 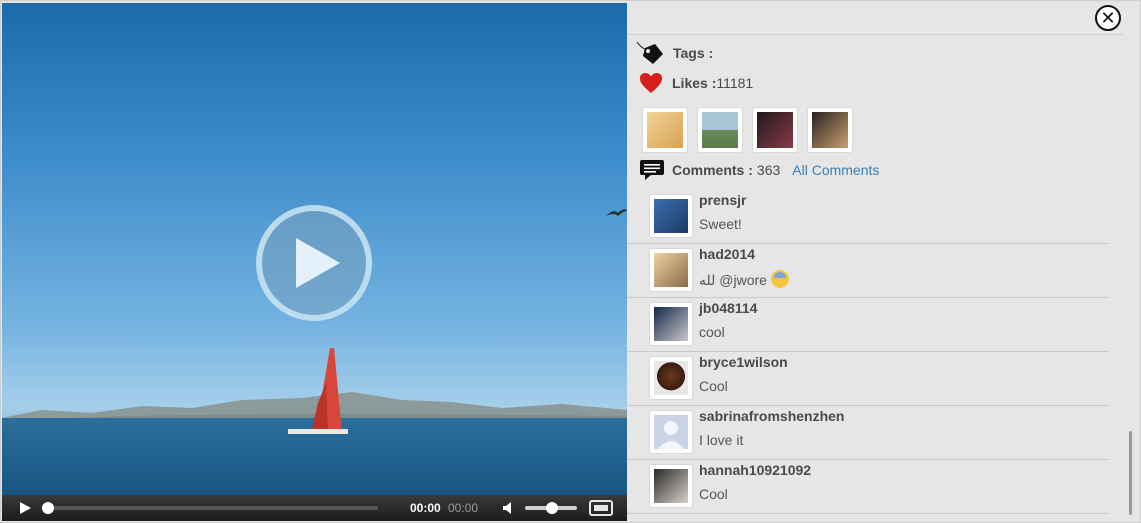 I want to click on comment-username: bryce1wilson, so click(x=743, y=362).